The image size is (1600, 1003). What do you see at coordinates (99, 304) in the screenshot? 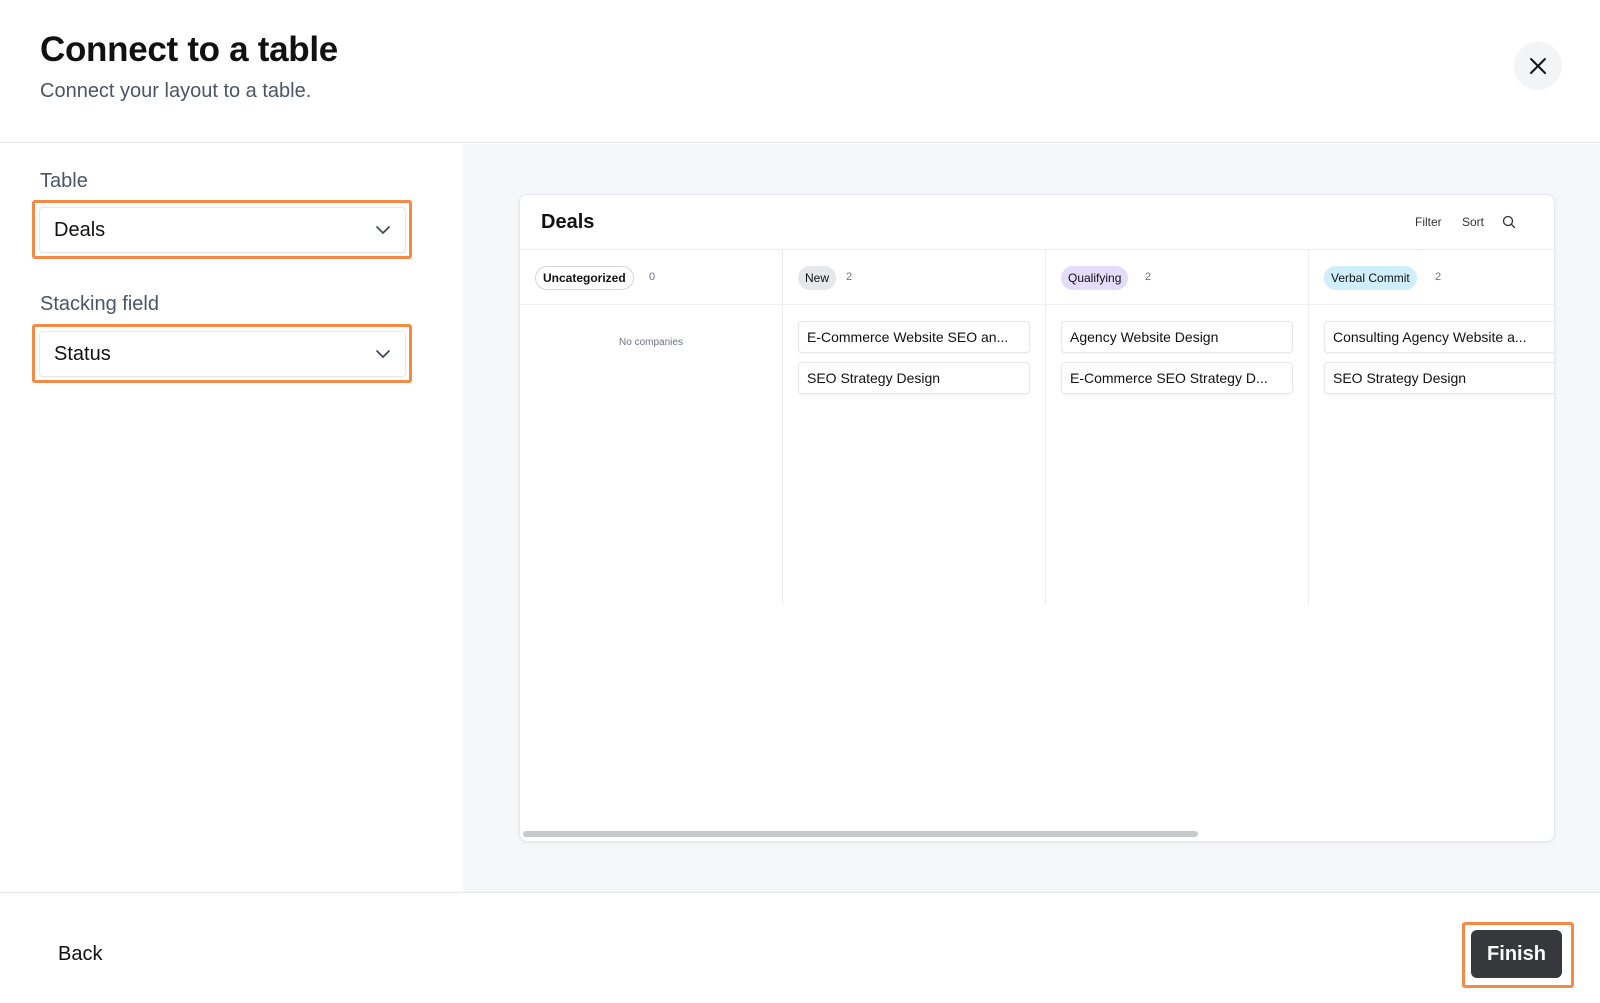
I see `stacking-field-label: Stacking field` at bounding box center [99, 304].